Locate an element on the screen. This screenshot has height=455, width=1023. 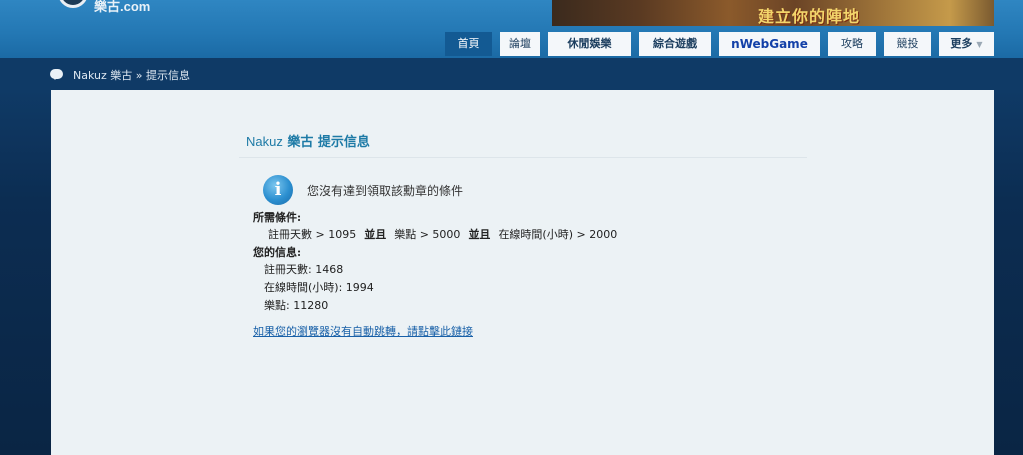
logo-text: 樂古.com is located at coordinates (122, 7).